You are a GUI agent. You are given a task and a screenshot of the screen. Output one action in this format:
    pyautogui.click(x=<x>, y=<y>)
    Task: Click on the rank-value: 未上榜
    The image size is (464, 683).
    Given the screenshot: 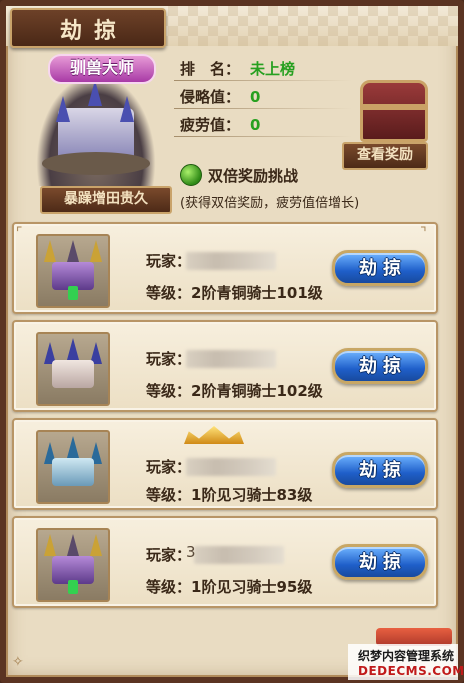 What is the action you would take?
    pyautogui.click(x=273, y=69)
    